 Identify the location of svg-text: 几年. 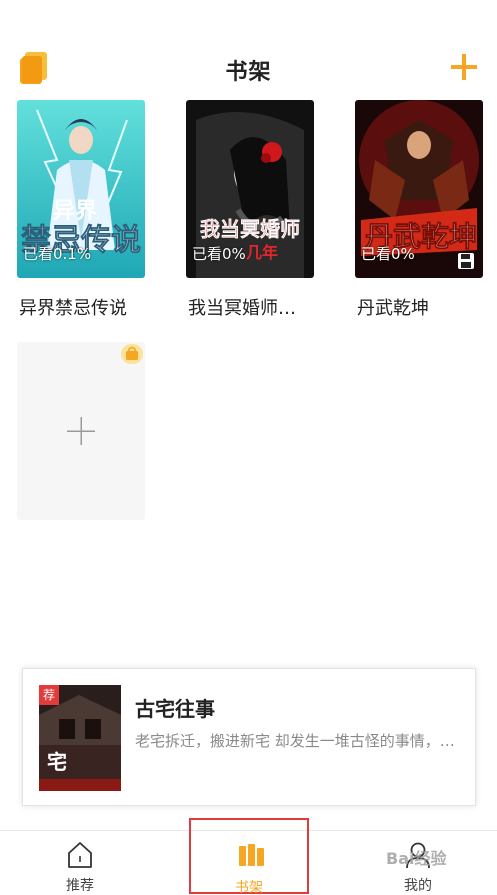
(262, 252).